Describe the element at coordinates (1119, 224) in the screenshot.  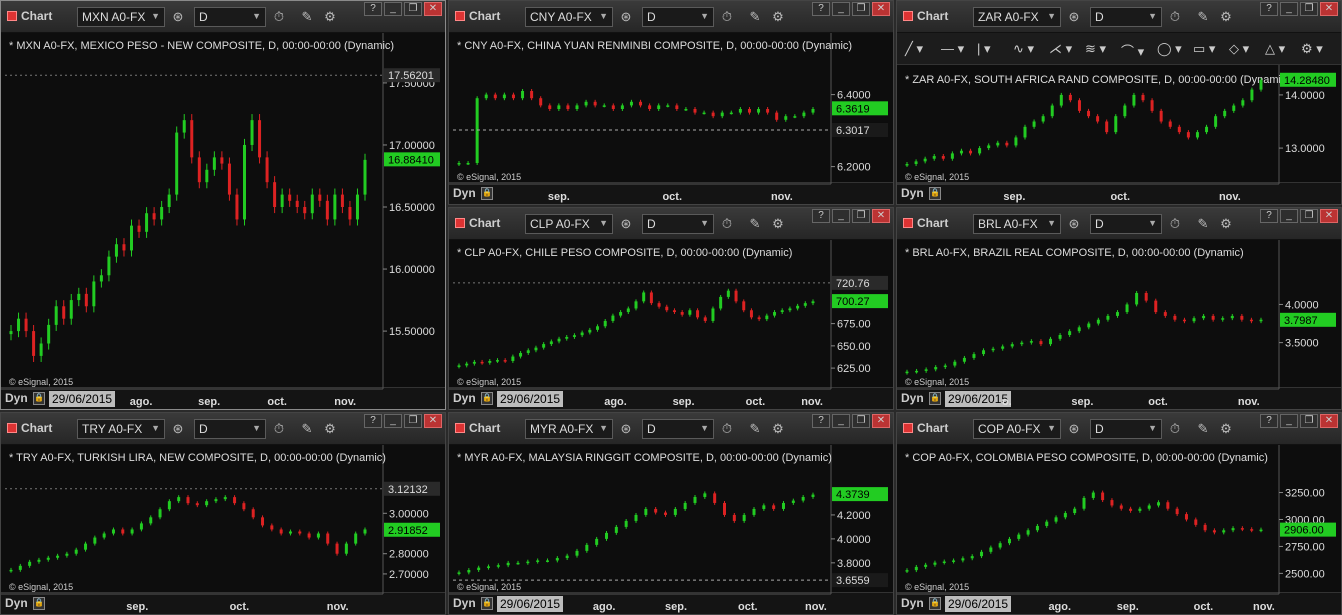
I see `panel-title-bar: Chart BRL A0-FX ▼ ⊛ D ▼ ⏱ ✎ ⚙? _ ❐ ✕` at that location.